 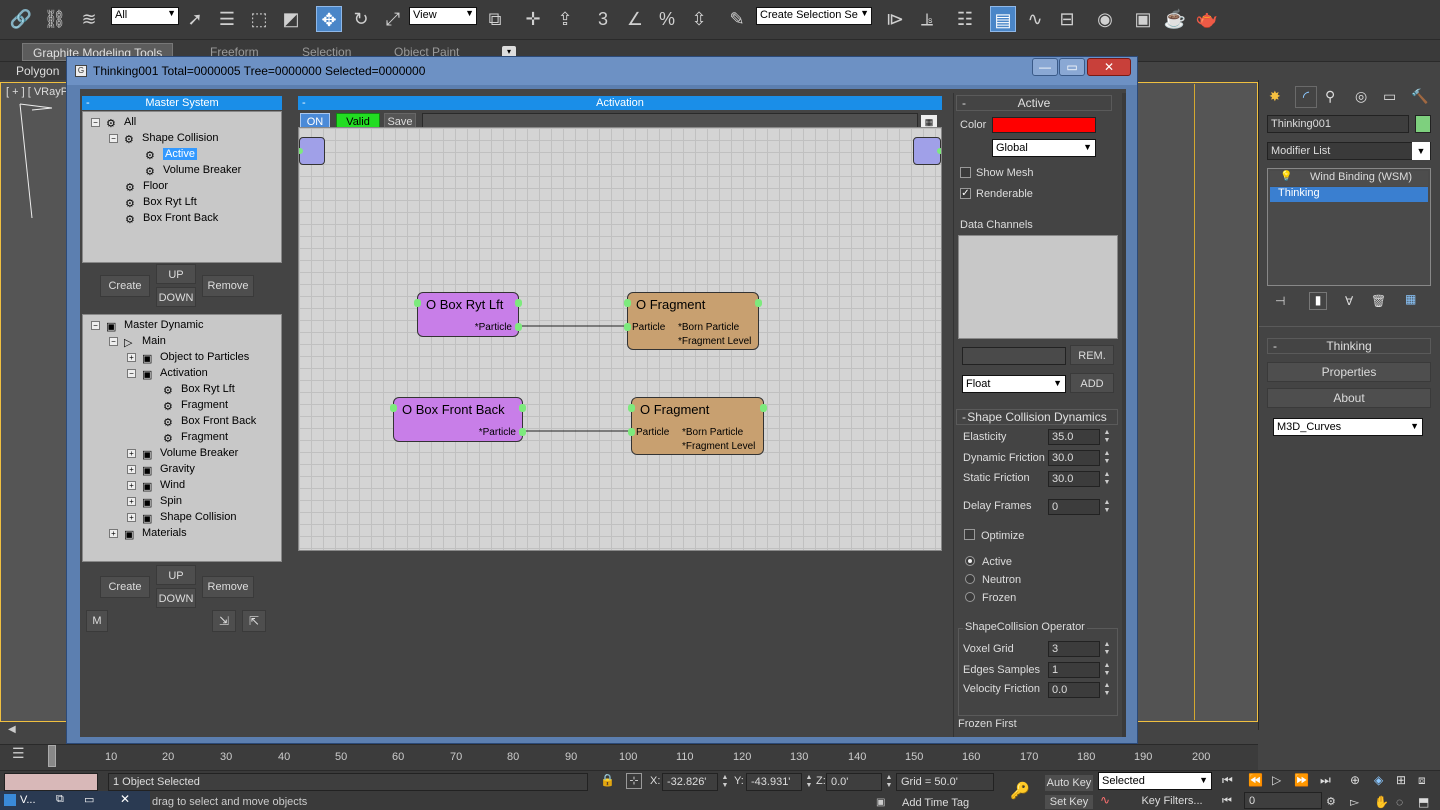 I want to click on snap-toggle-icon: 3, so click(x=603, y=19).